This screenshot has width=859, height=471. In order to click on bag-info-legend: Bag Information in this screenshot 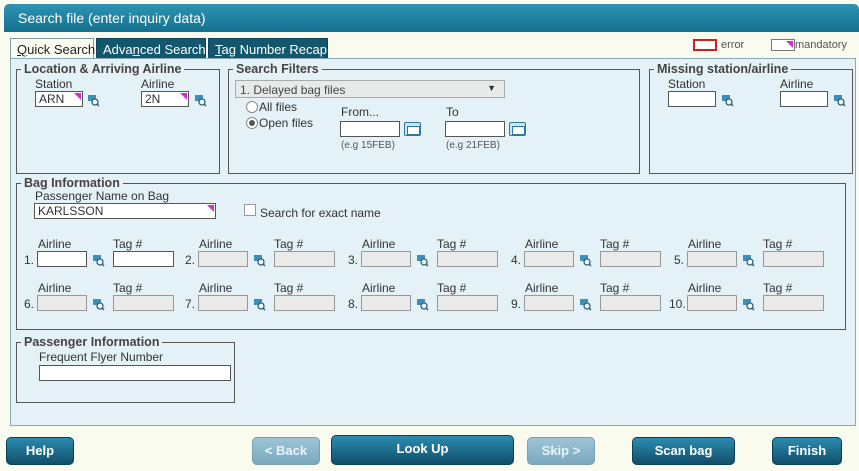, I will do `click(72, 183)`.